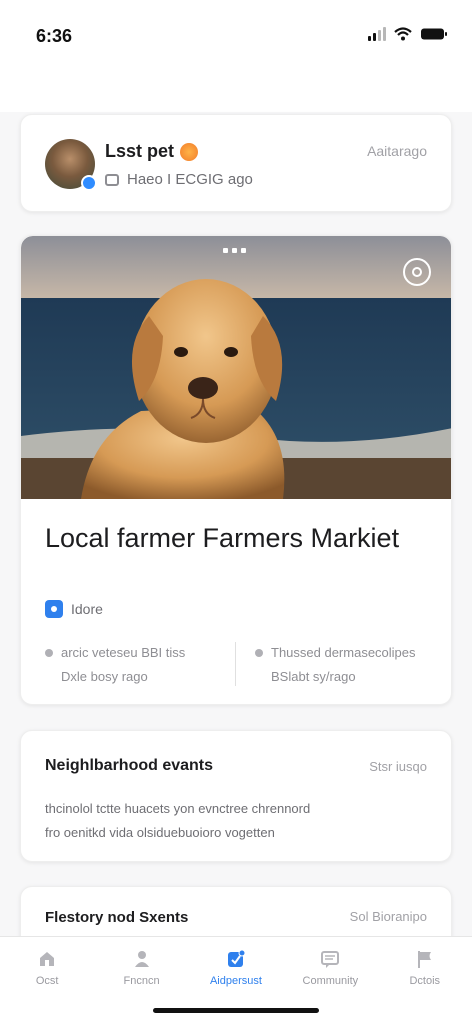 Image resolution: width=472 pixels, height=1024 pixels. What do you see at coordinates (225, 538) in the screenshot?
I see `post-title: Local farmer Farmers Markiet` at bounding box center [225, 538].